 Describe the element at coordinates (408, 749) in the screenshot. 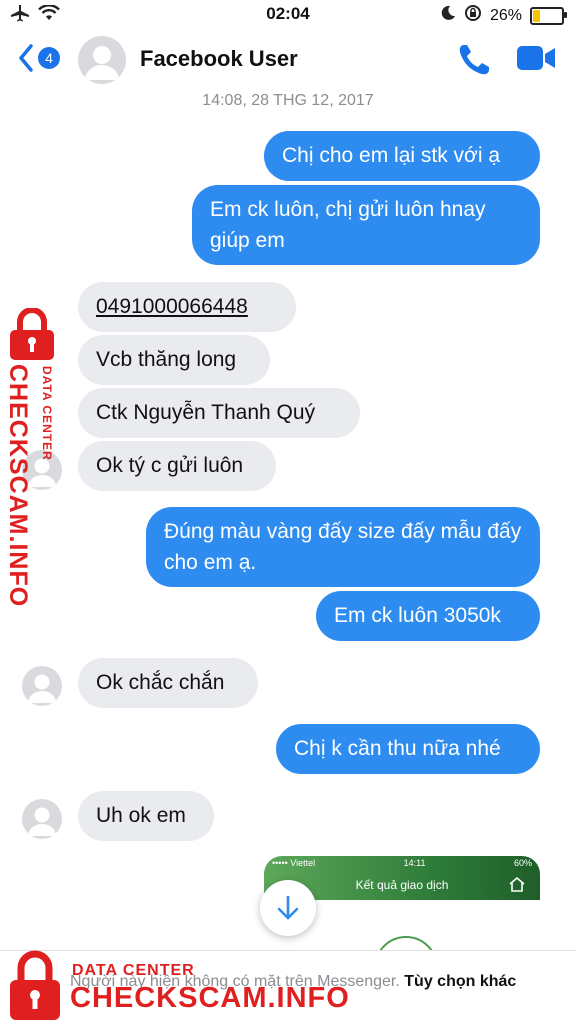

I see `message-outgoing: Chị k cần thu nữa nhé` at that location.